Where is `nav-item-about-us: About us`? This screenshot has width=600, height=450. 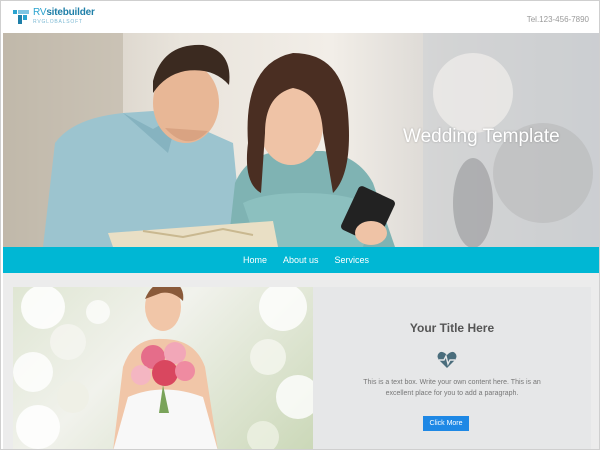 nav-item-about-us: About us is located at coordinates (301, 260).